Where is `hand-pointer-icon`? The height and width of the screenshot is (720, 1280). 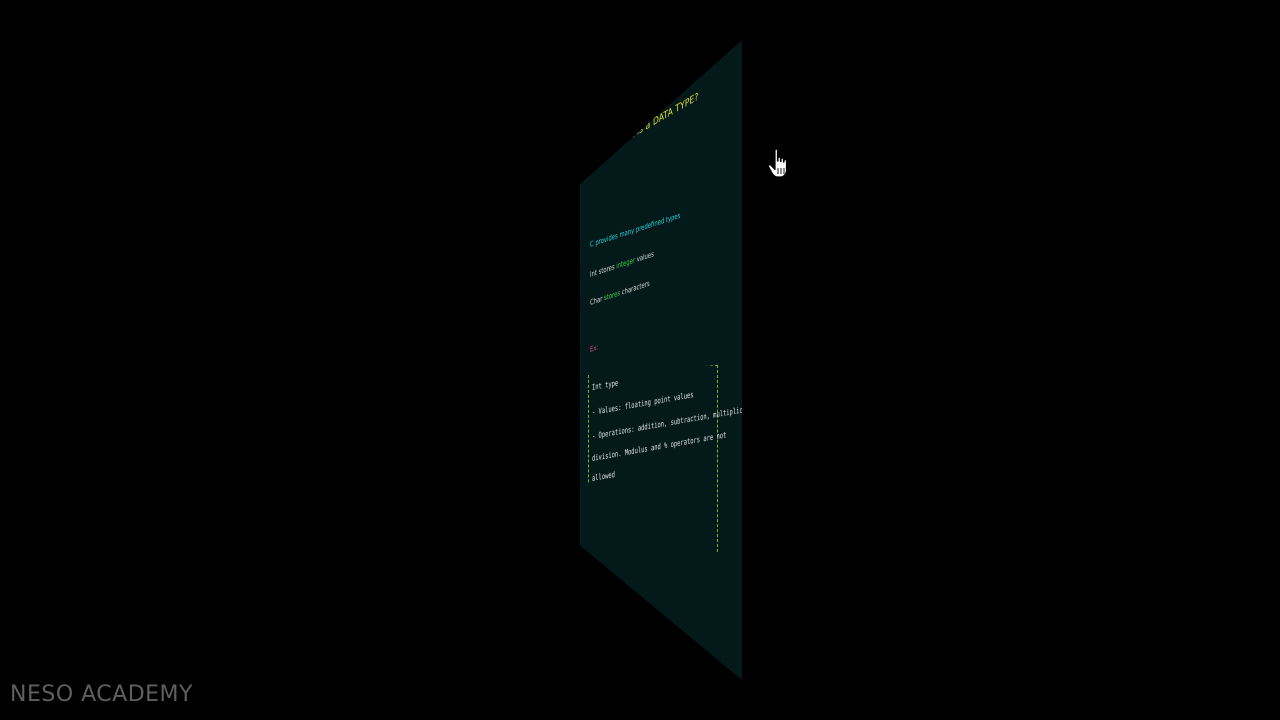
hand-pointer-icon is located at coordinates (779, 164).